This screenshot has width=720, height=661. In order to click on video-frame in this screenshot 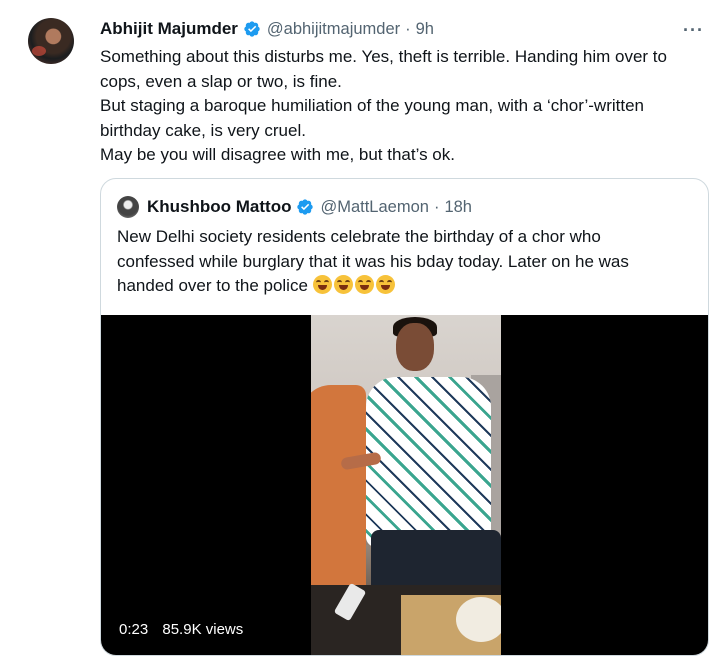, I will do `click(406, 485)`.